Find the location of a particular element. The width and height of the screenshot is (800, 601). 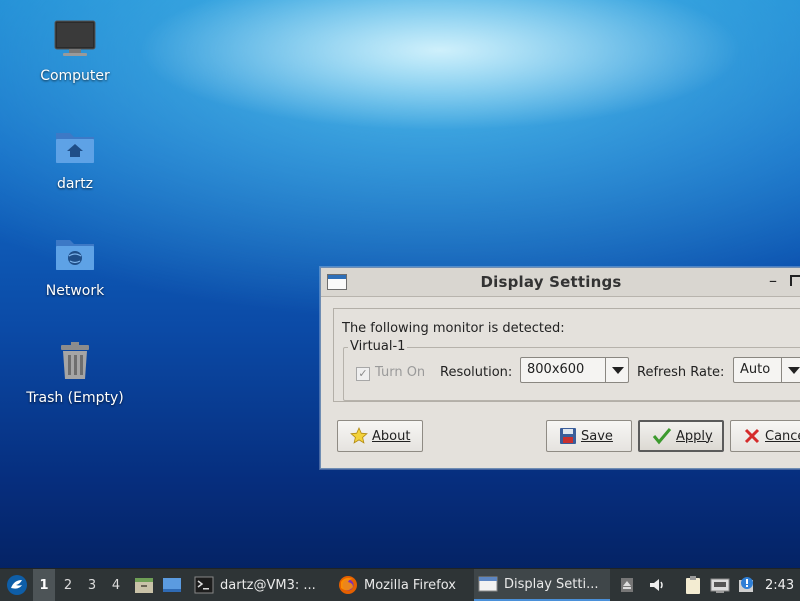

workspace-label: 2 is located at coordinates (68, 585).